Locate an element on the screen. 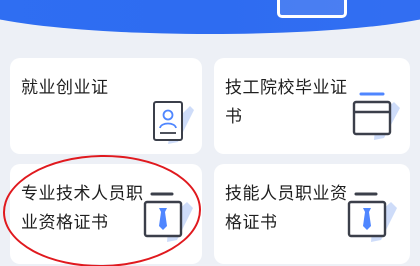 The image size is (420, 266). certificate-folder-icon is located at coordinates (376, 116).